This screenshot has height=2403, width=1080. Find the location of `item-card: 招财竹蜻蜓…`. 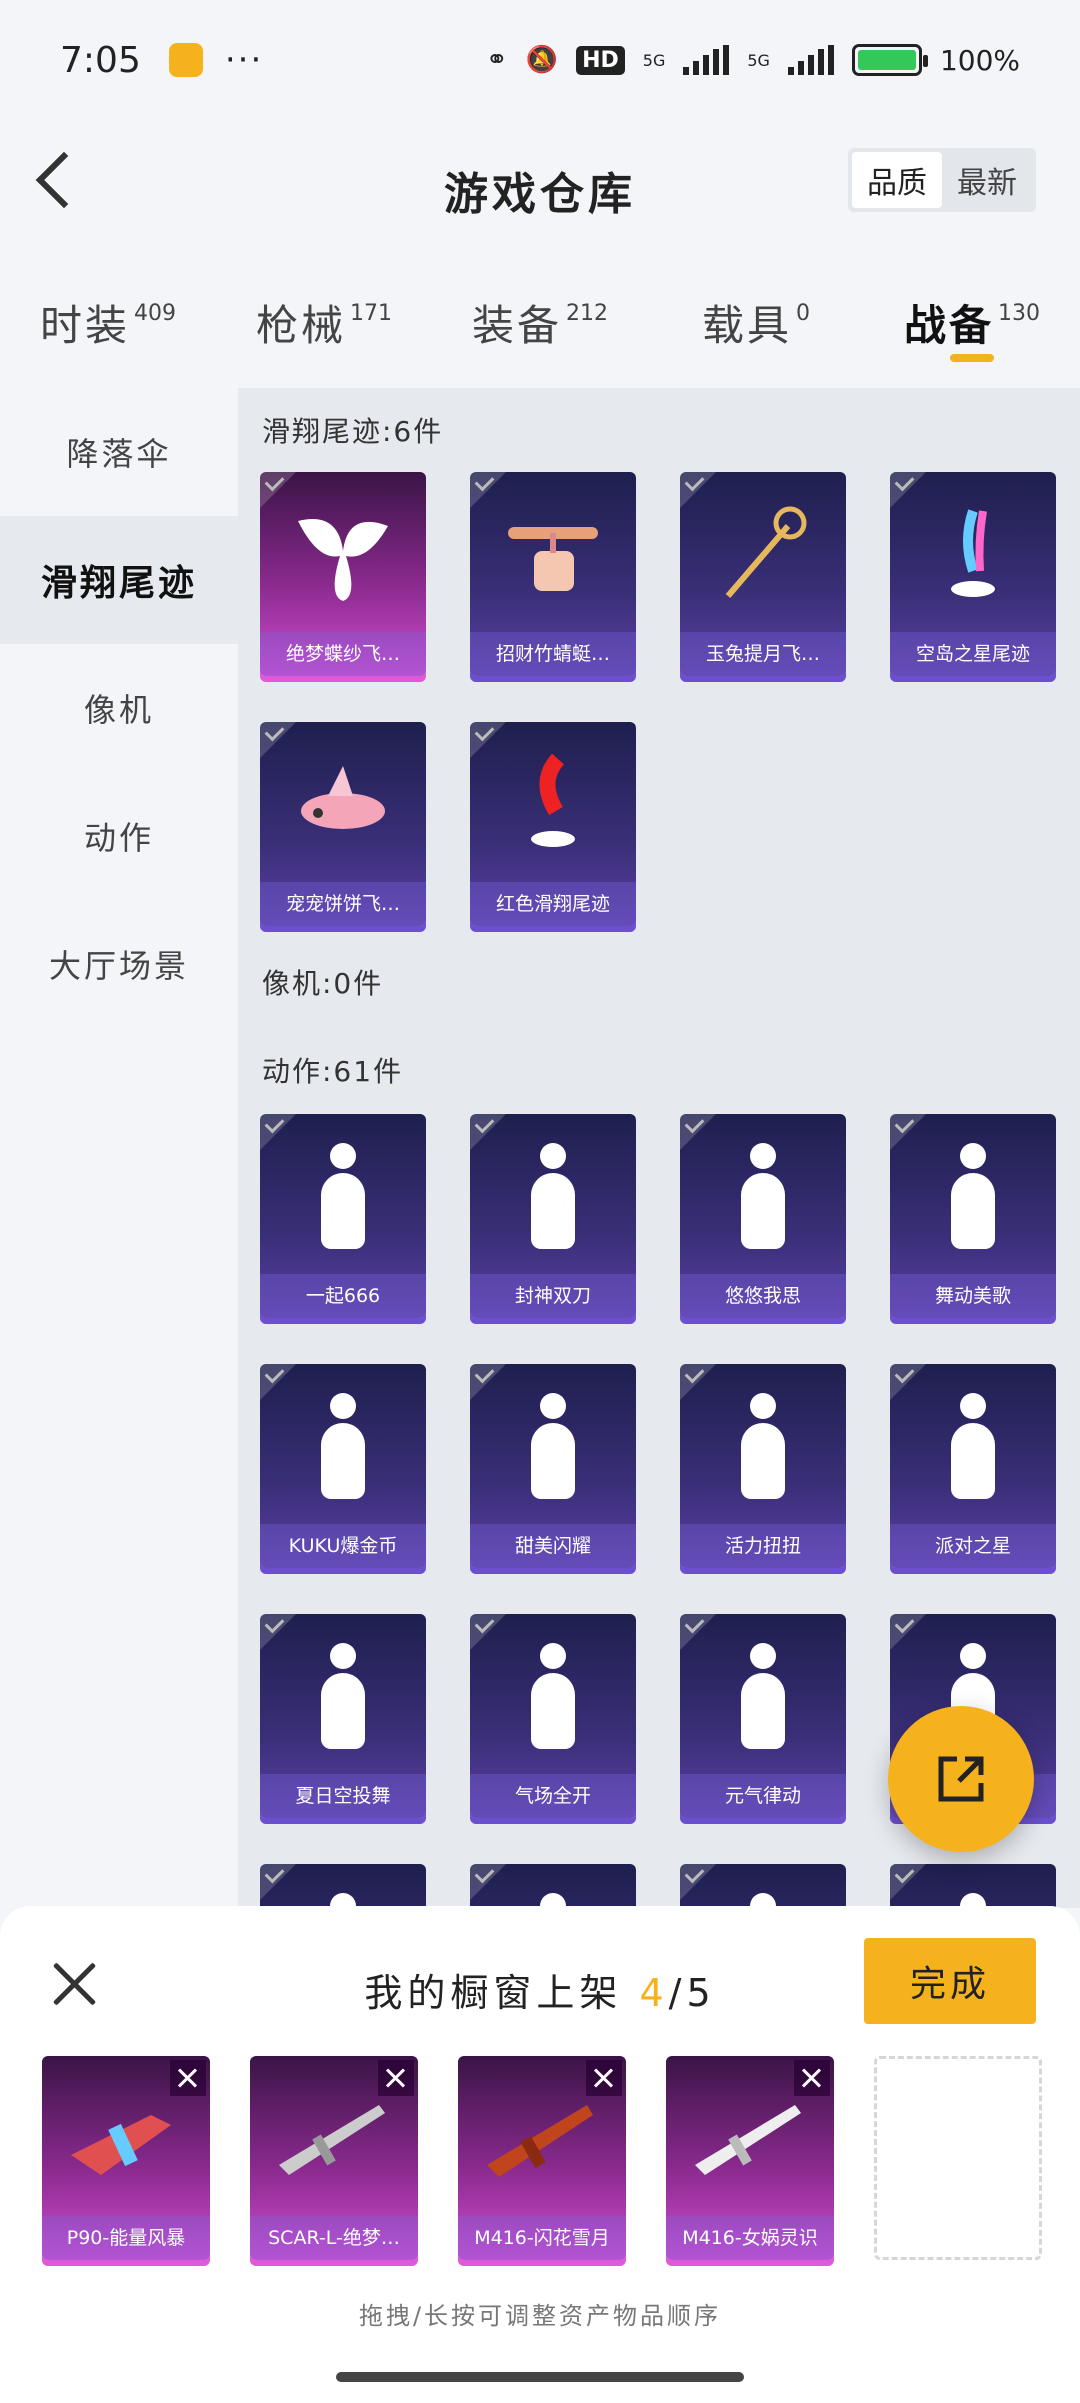

item-card: 招财竹蜻蜓… is located at coordinates (553, 574).